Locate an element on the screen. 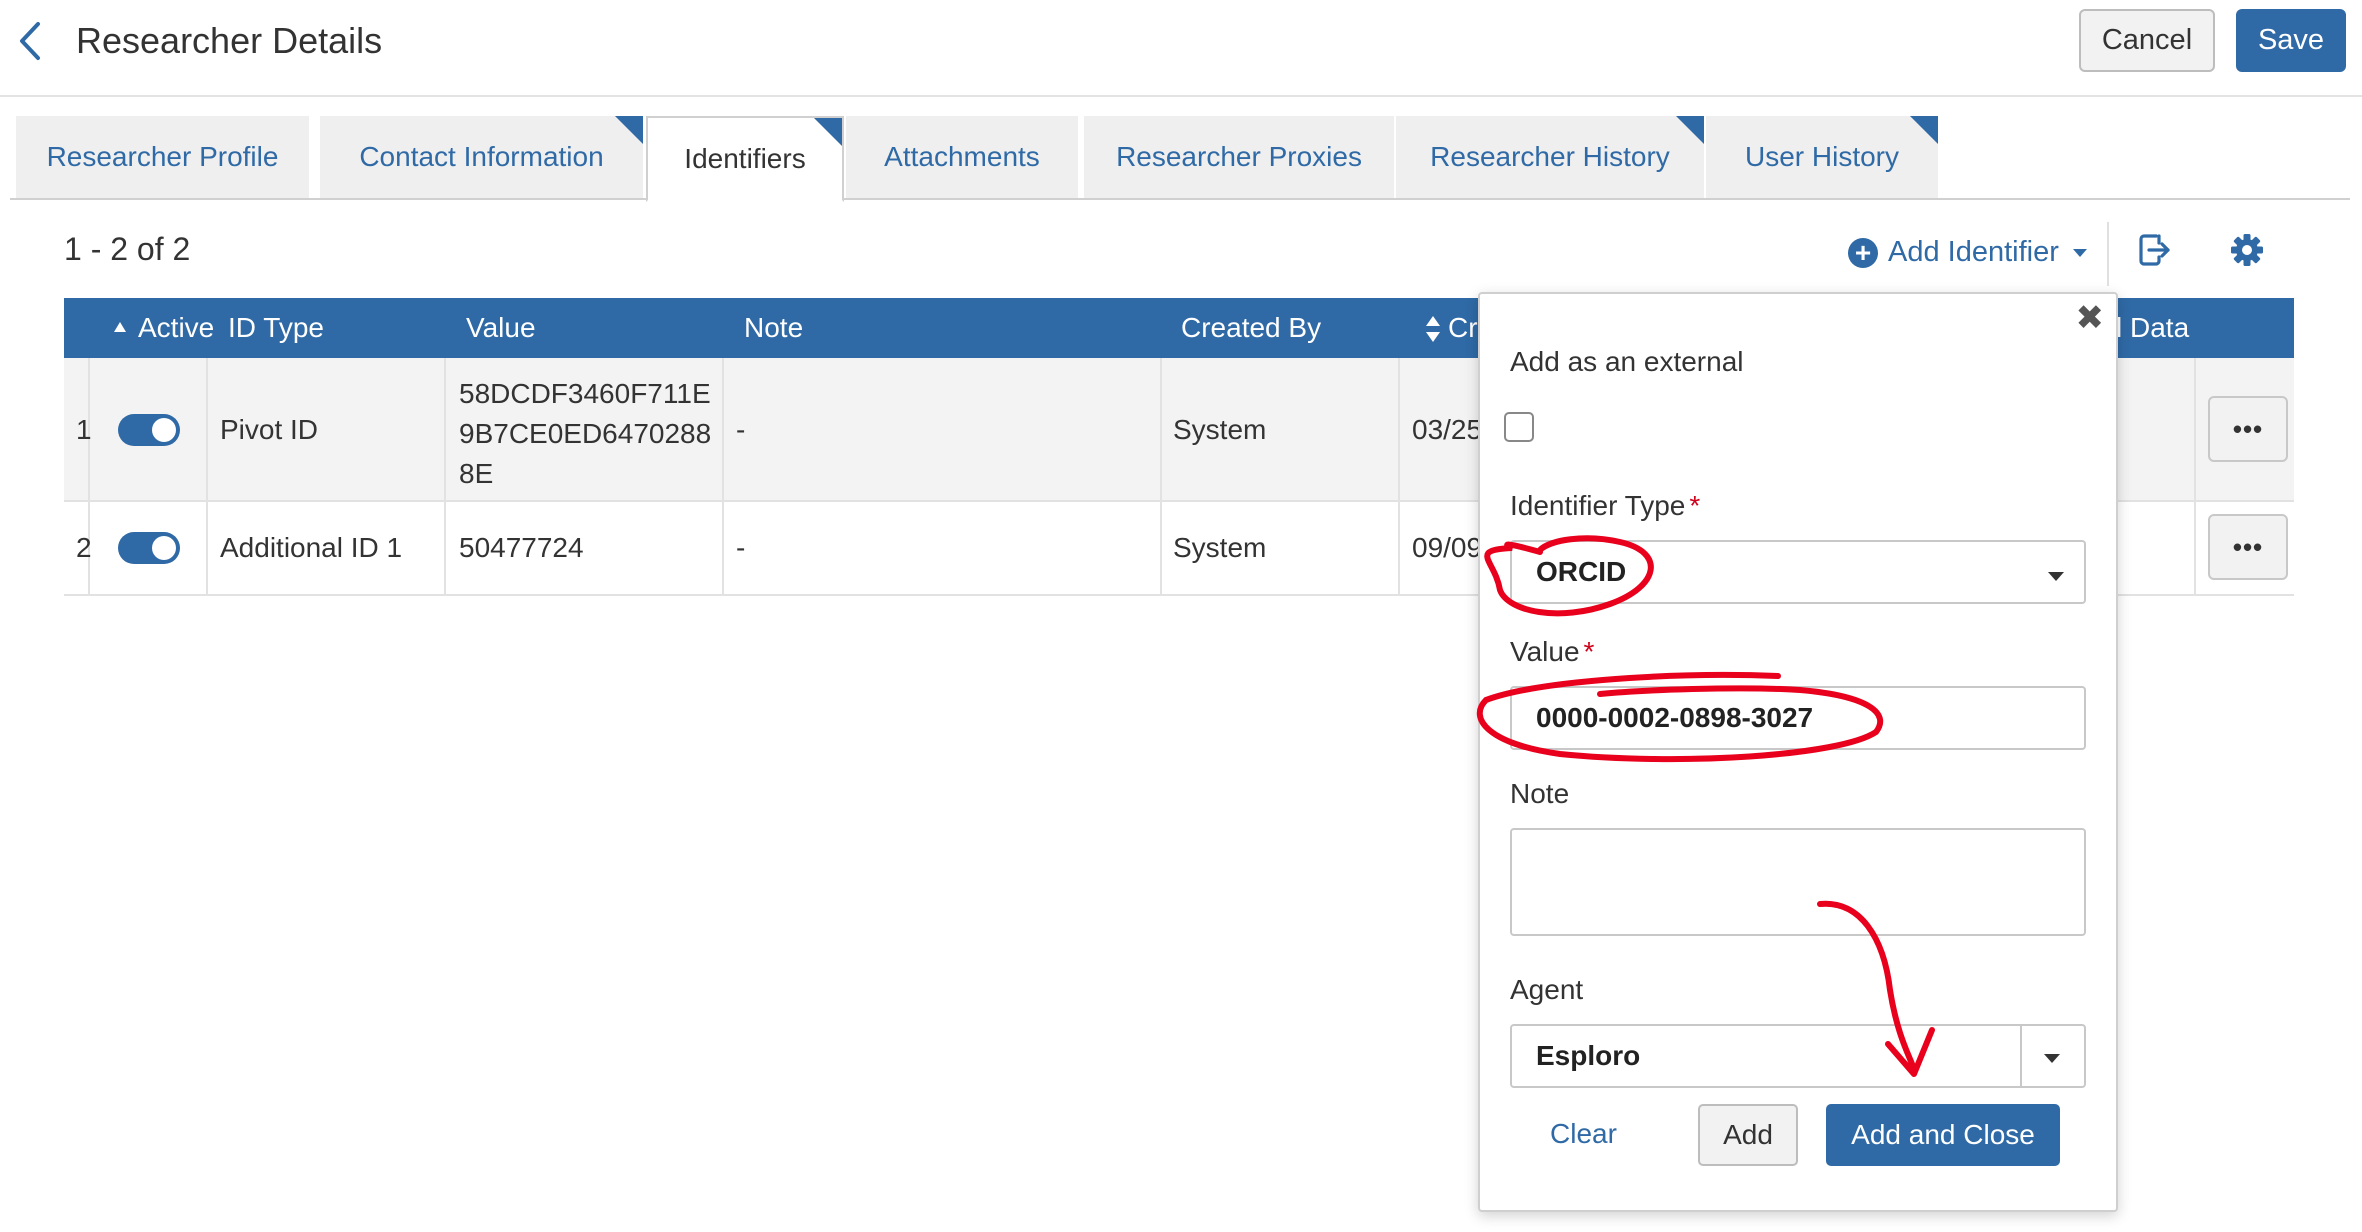  note-label: Note is located at coordinates (1540, 793).